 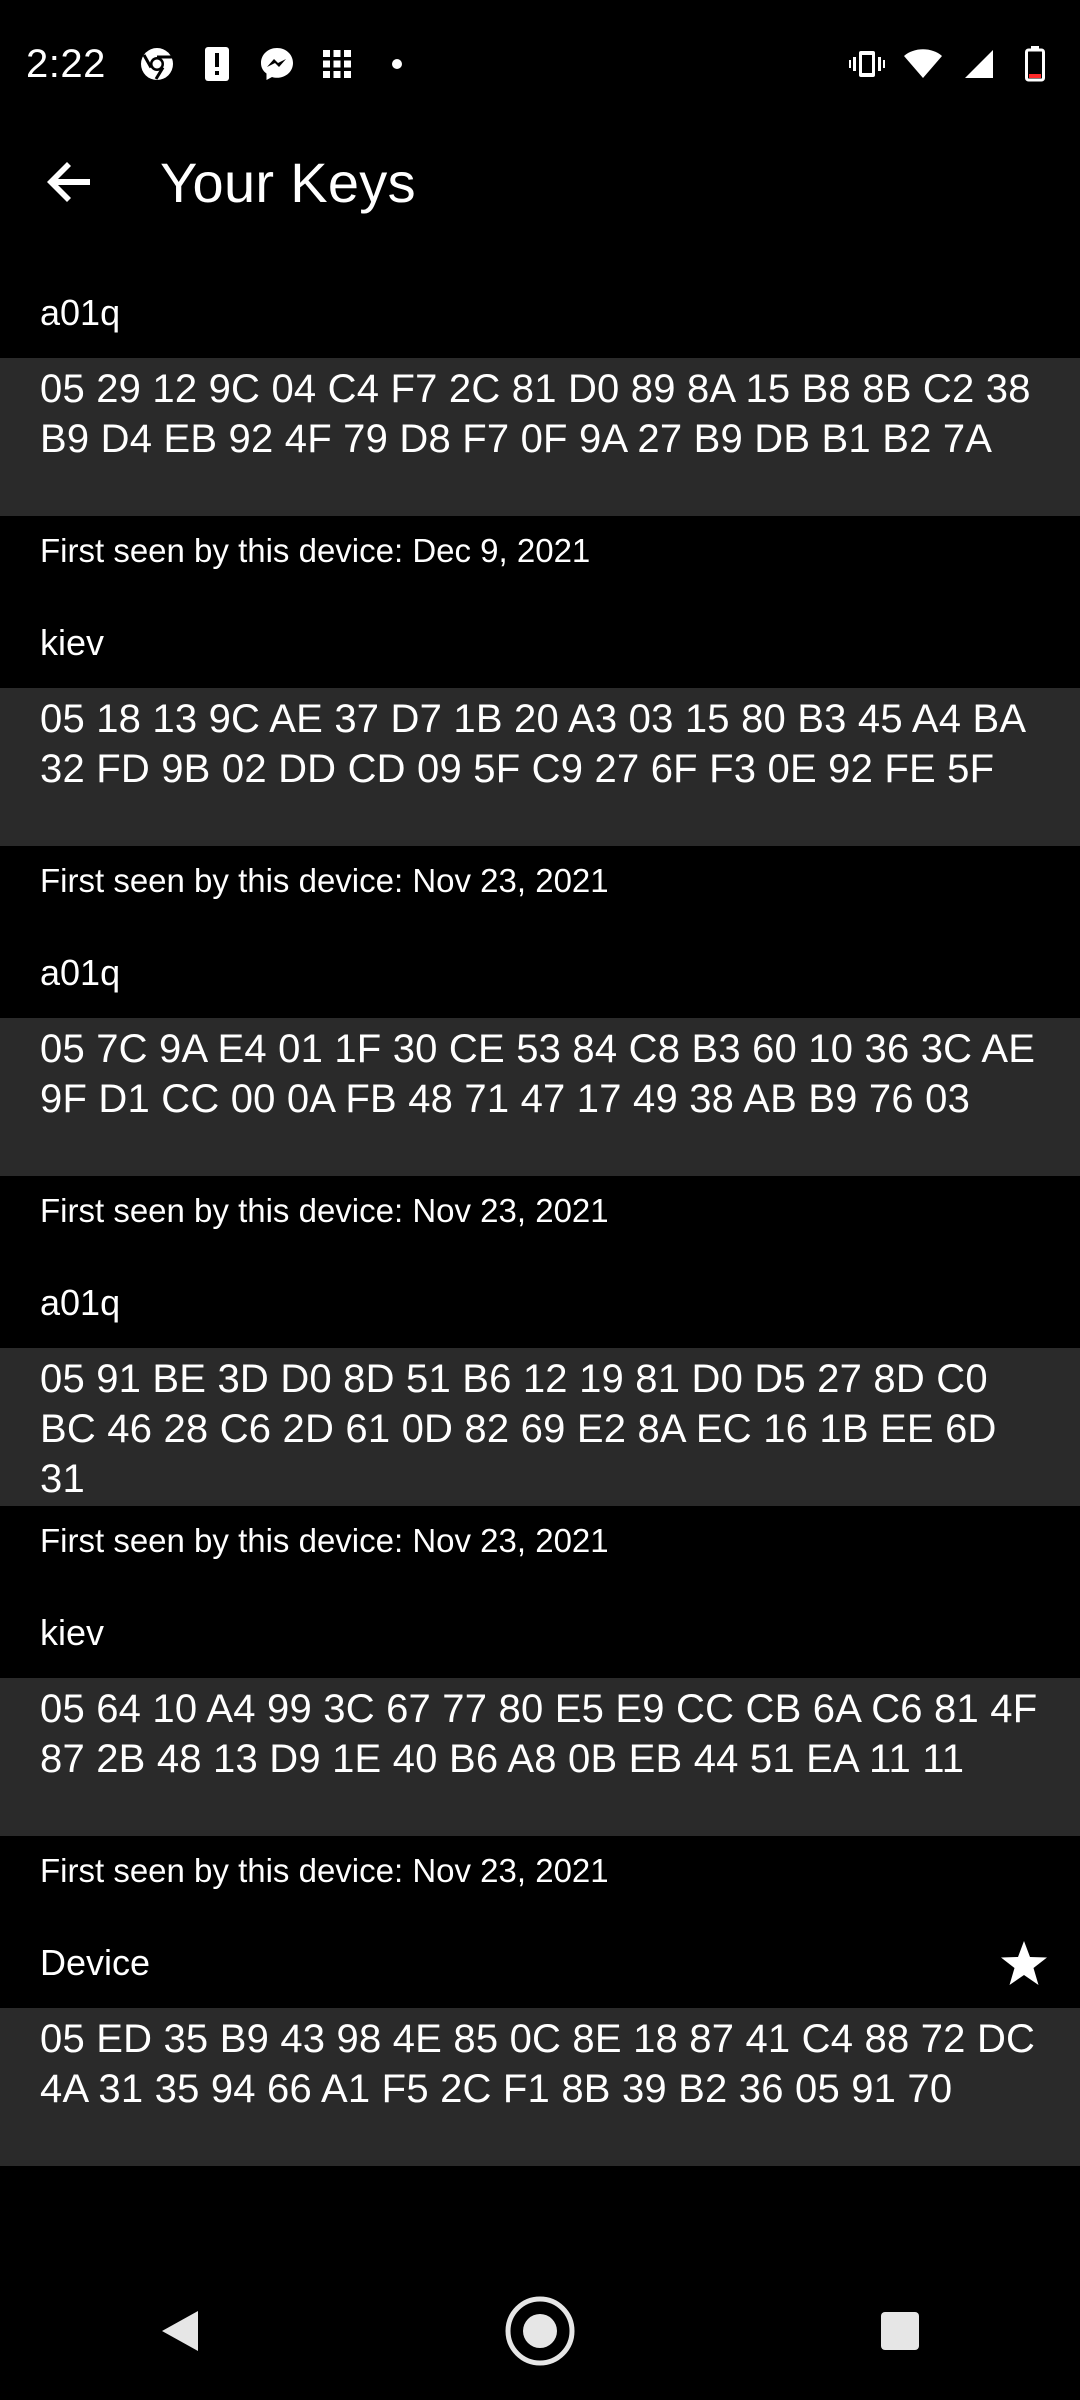 I want to click on key-name-row: Device, so click(x=540, y=1963).